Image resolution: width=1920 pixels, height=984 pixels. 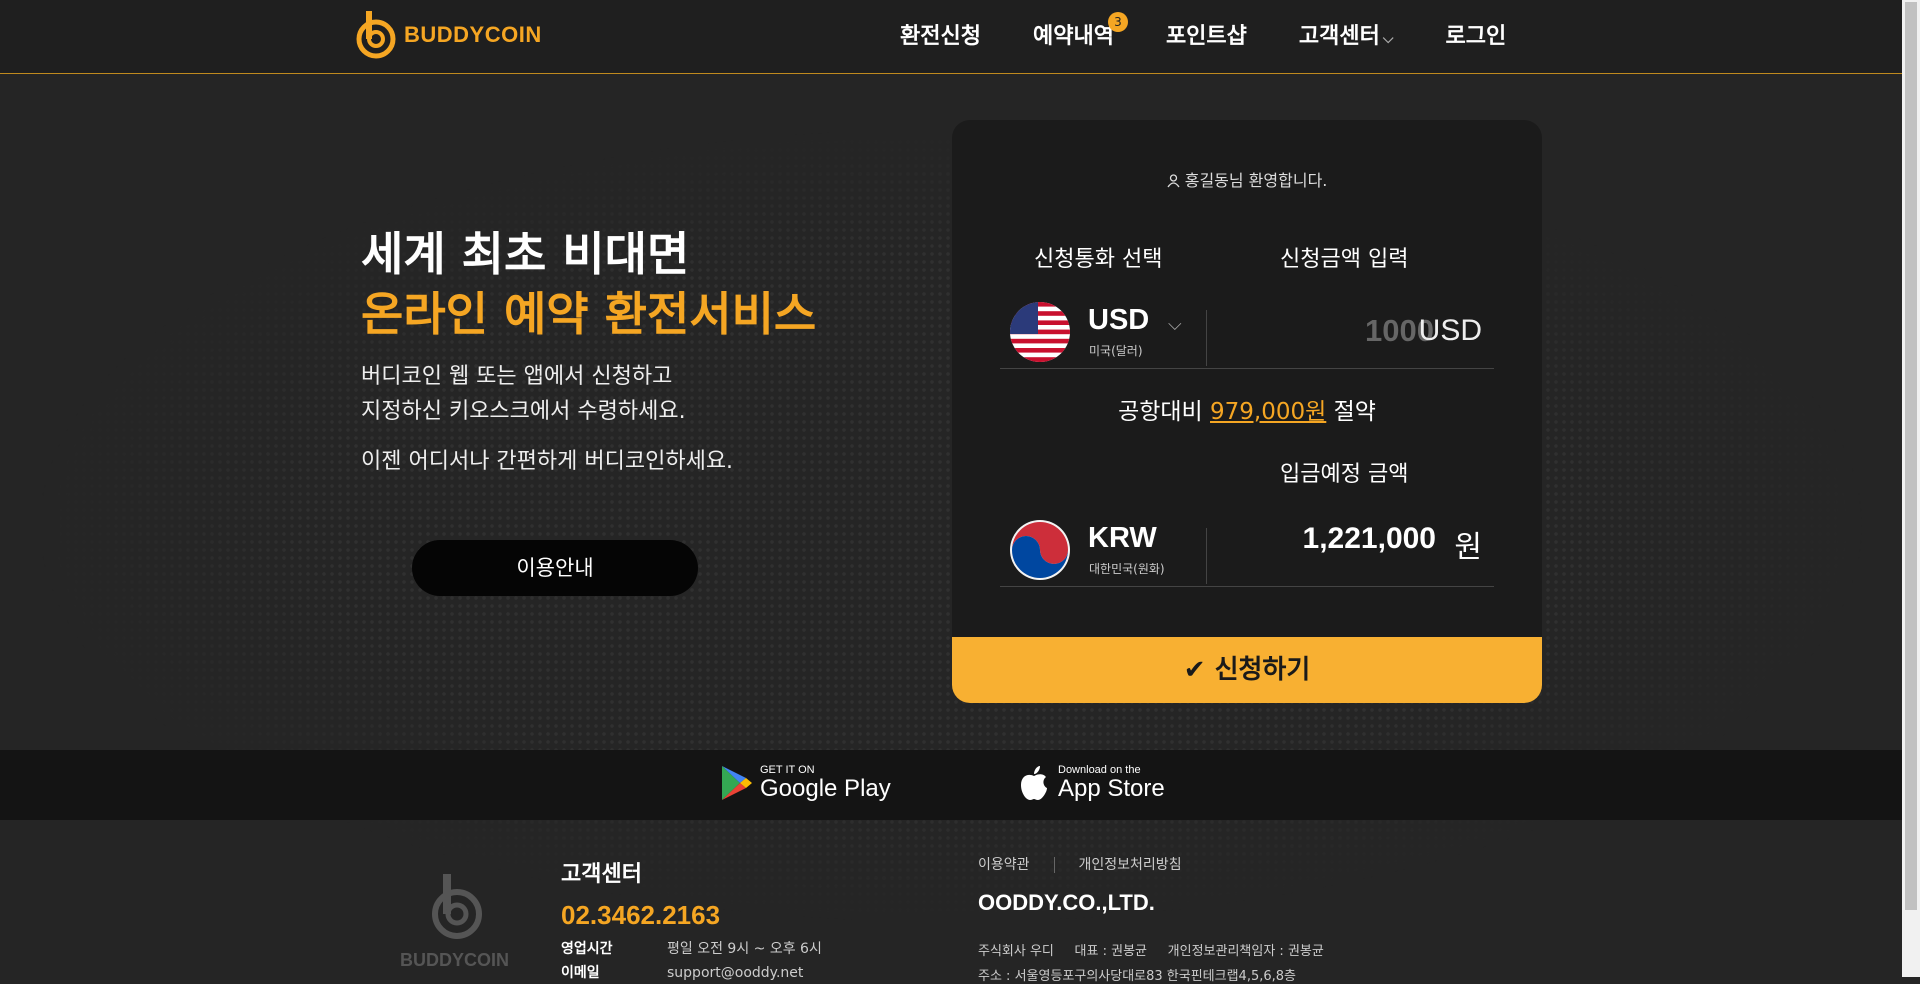 I want to click on top-navbar: BUDDYCOIN 환전신청 예약내역 3 포인트샵 고객센터 ⌵ 로그인, so click(x=951, y=37).